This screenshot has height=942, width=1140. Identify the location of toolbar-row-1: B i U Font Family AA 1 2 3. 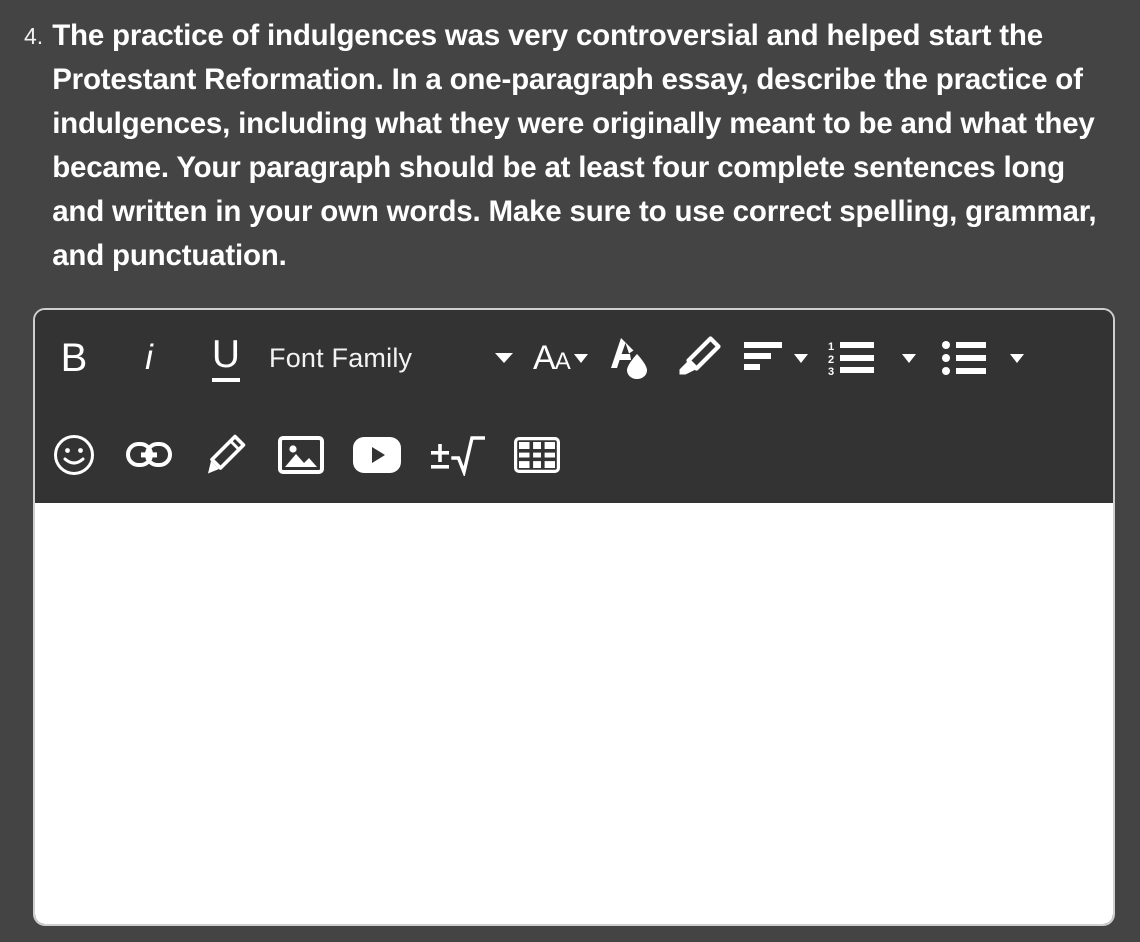
(574, 358).